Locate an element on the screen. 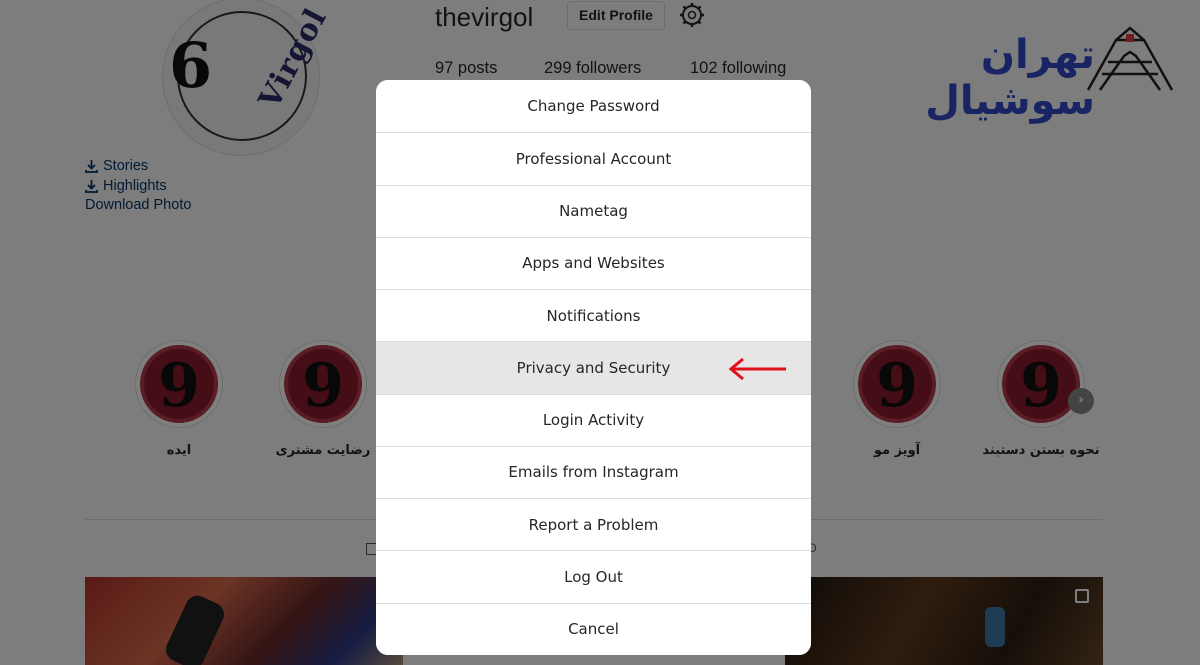  menu-item-emails-instagram: Emails from Instagram is located at coordinates (593, 472).